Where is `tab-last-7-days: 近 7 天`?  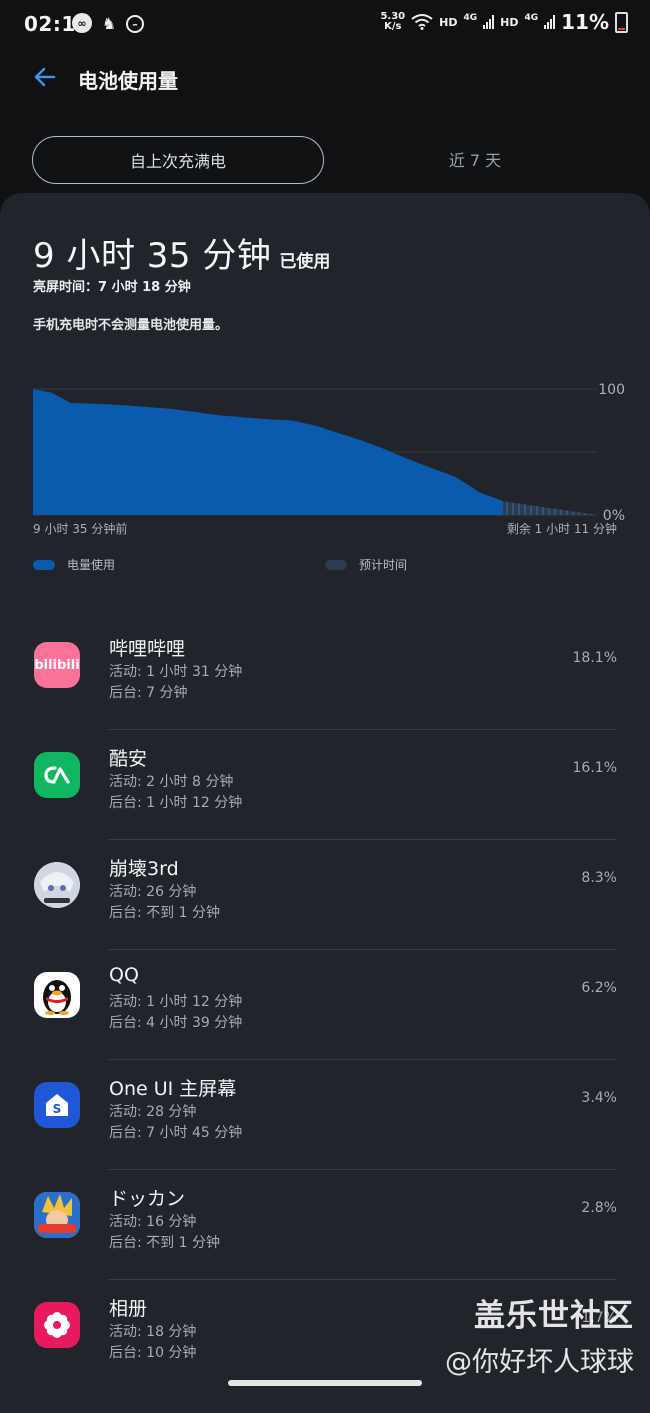
tab-last-7-days: 近 7 天 is located at coordinates (475, 159).